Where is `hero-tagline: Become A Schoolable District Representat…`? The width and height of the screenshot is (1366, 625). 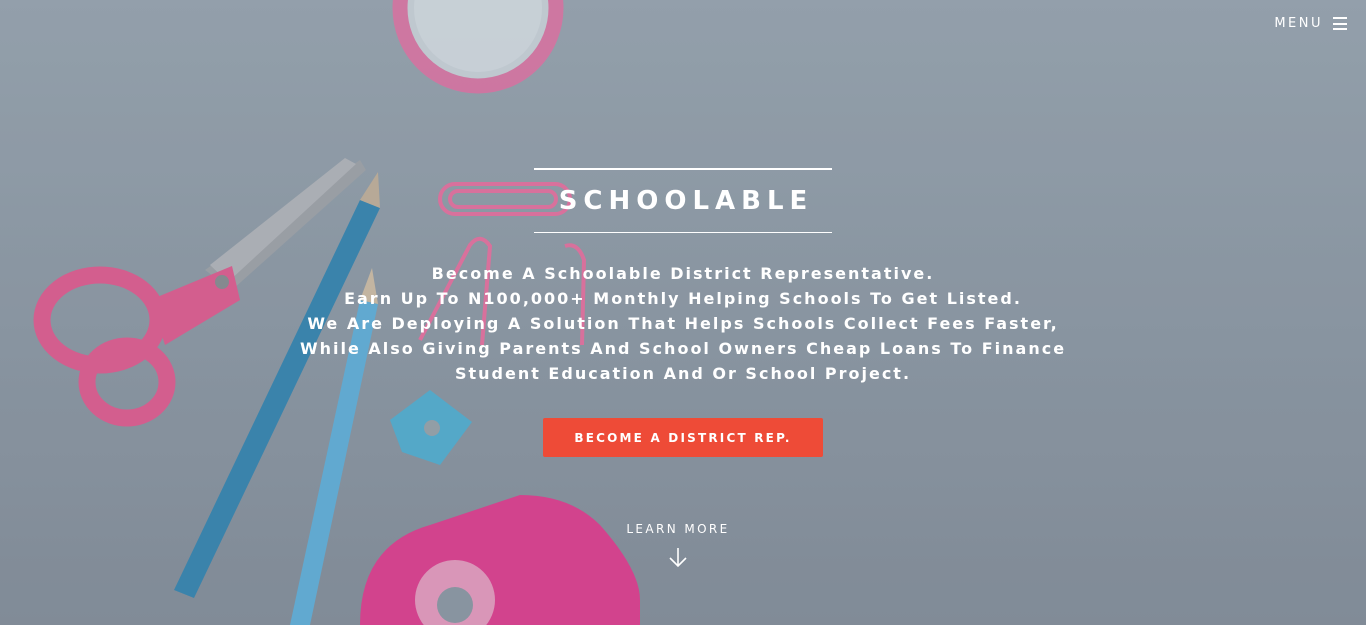 hero-tagline: Become A Schoolable District Representat… is located at coordinates (683, 323).